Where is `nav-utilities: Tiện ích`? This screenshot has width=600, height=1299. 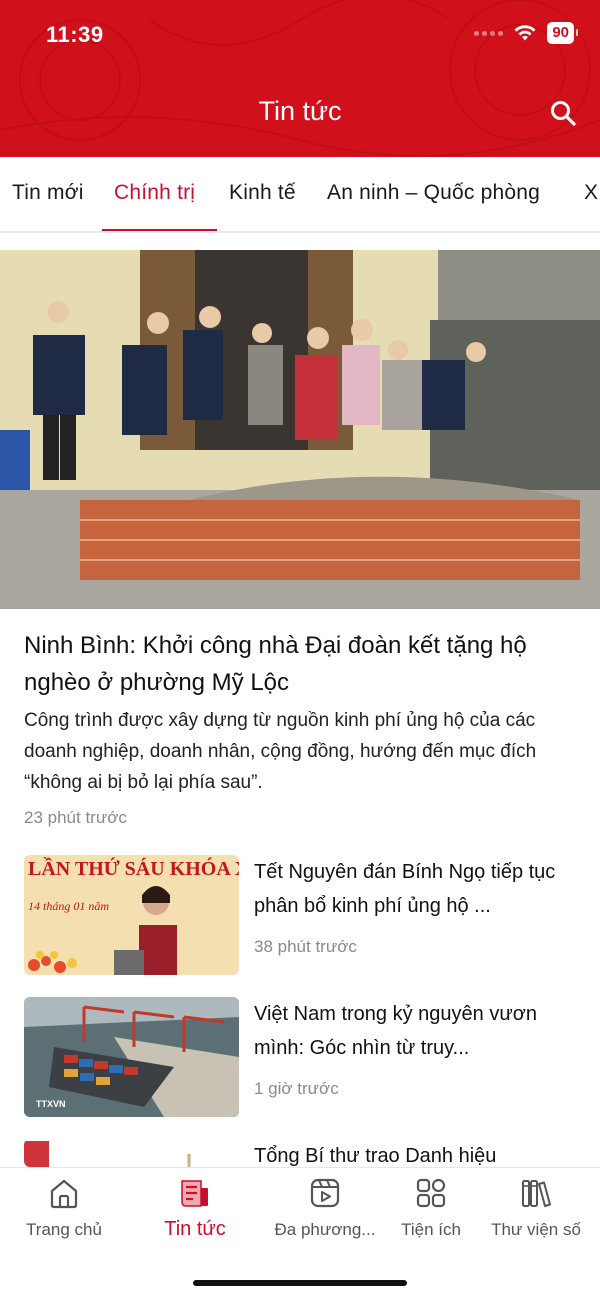
nav-utilities: Tiện ích is located at coordinates (431, 1208).